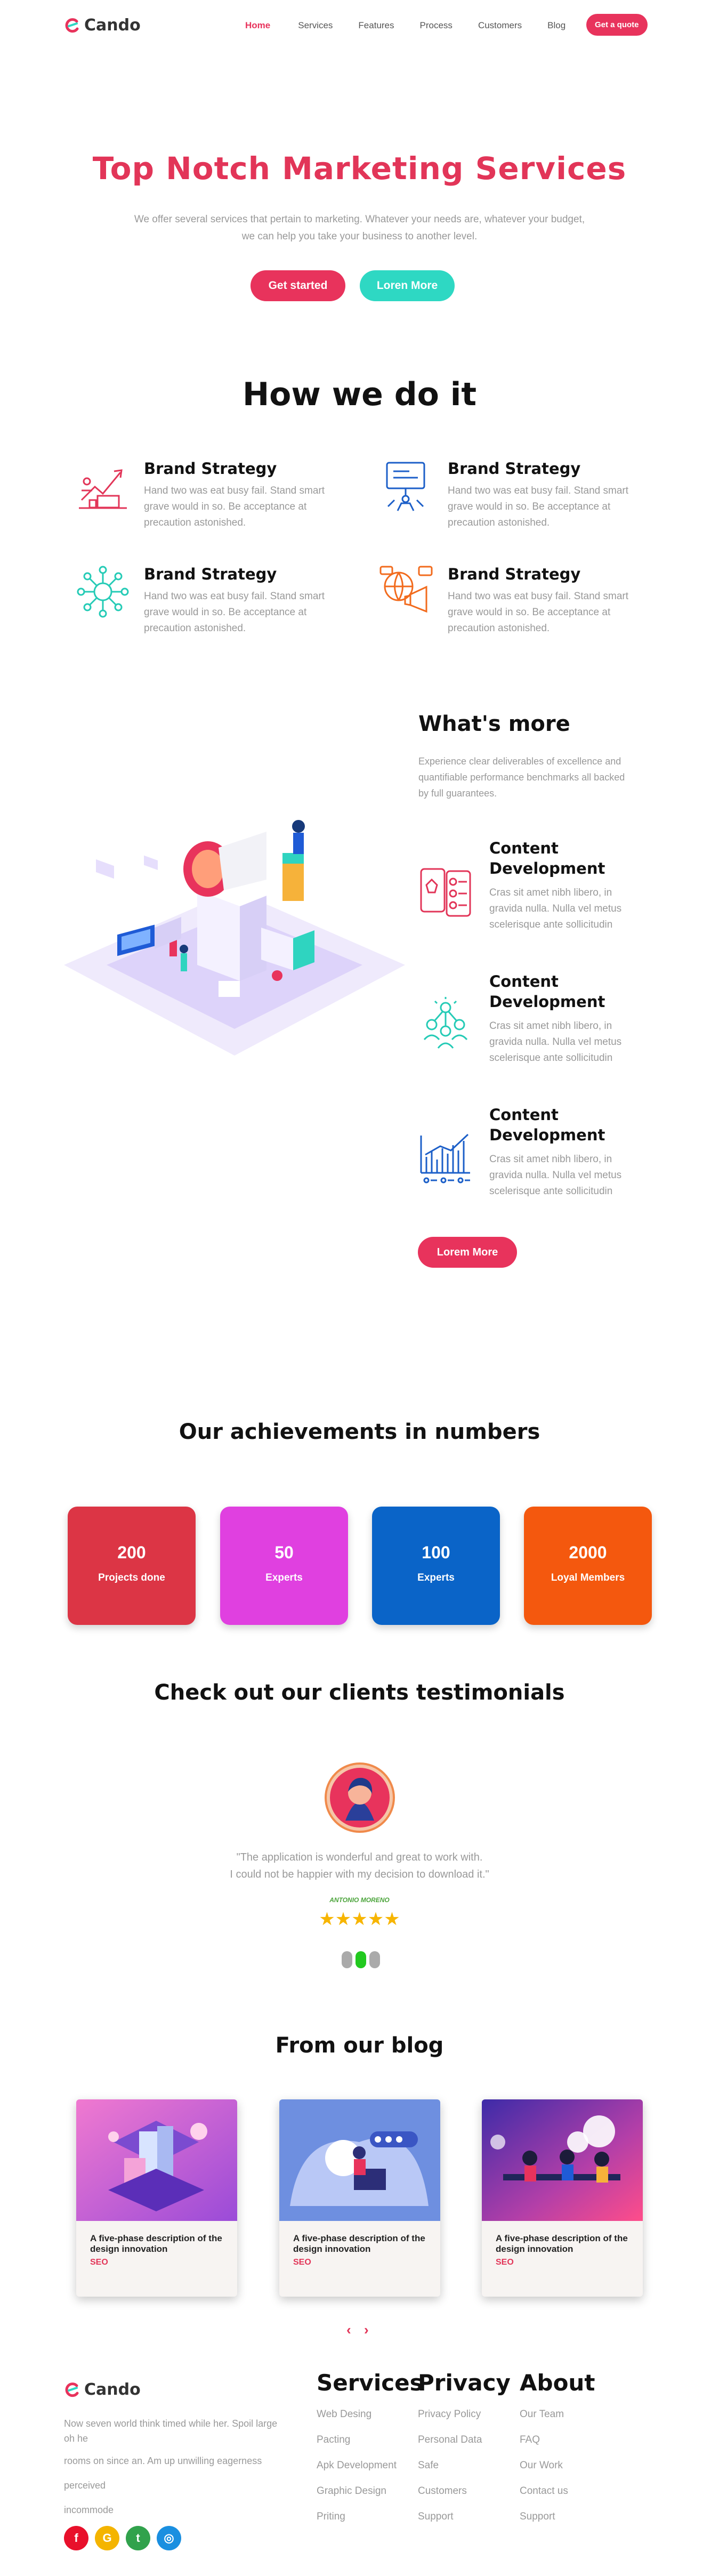  What do you see at coordinates (234, 938) in the screenshot?
I see `isometric-marketing-illustration` at bounding box center [234, 938].